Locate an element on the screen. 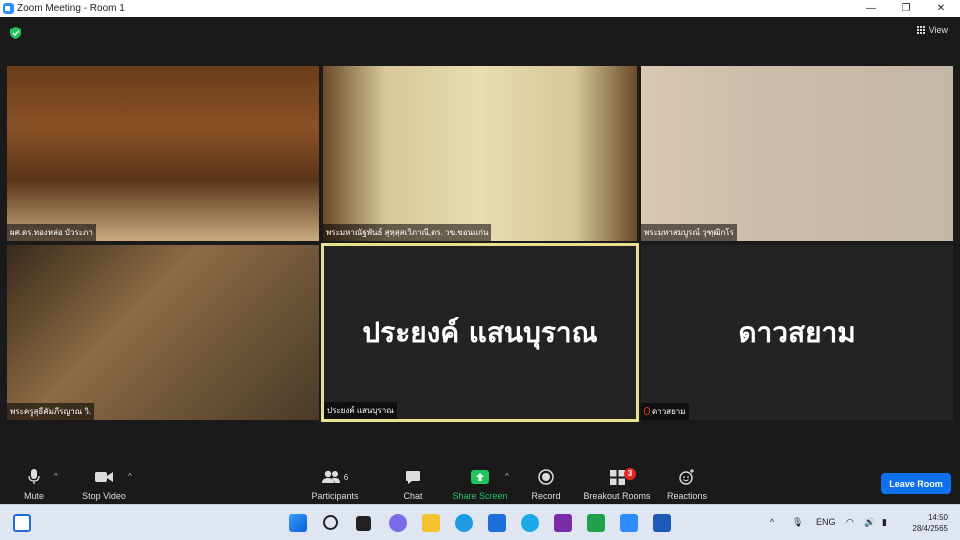 Image resolution: width=960 pixels, height=540 pixels. reactions-button: Reactions is located at coordinates (687, 484).